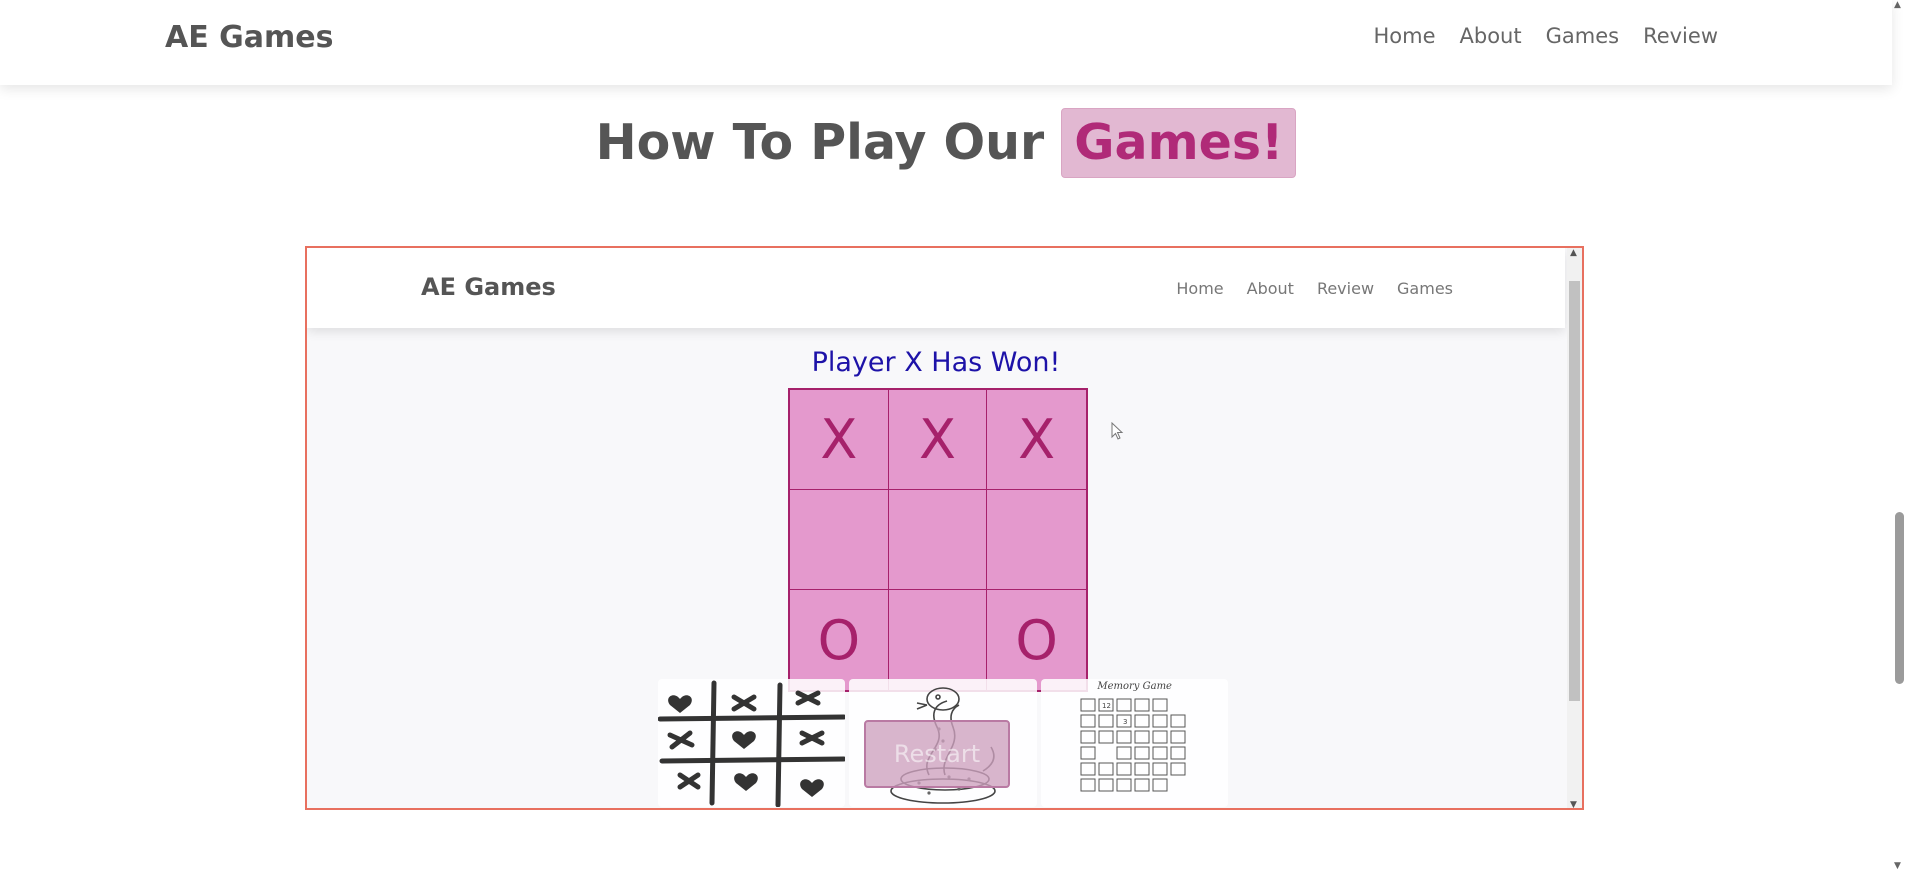 The image size is (1906, 871). Describe the element at coordinates (820, 142) in the screenshot. I see `heading-text: How To Play Our` at that location.